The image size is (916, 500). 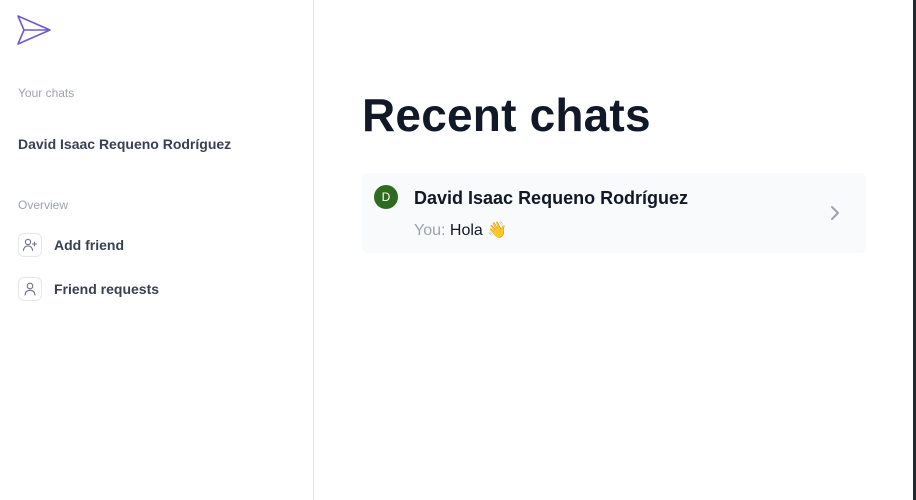 What do you see at coordinates (46, 93) in the screenshot?
I see `your-chats-label: Your chats` at bounding box center [46, 93].